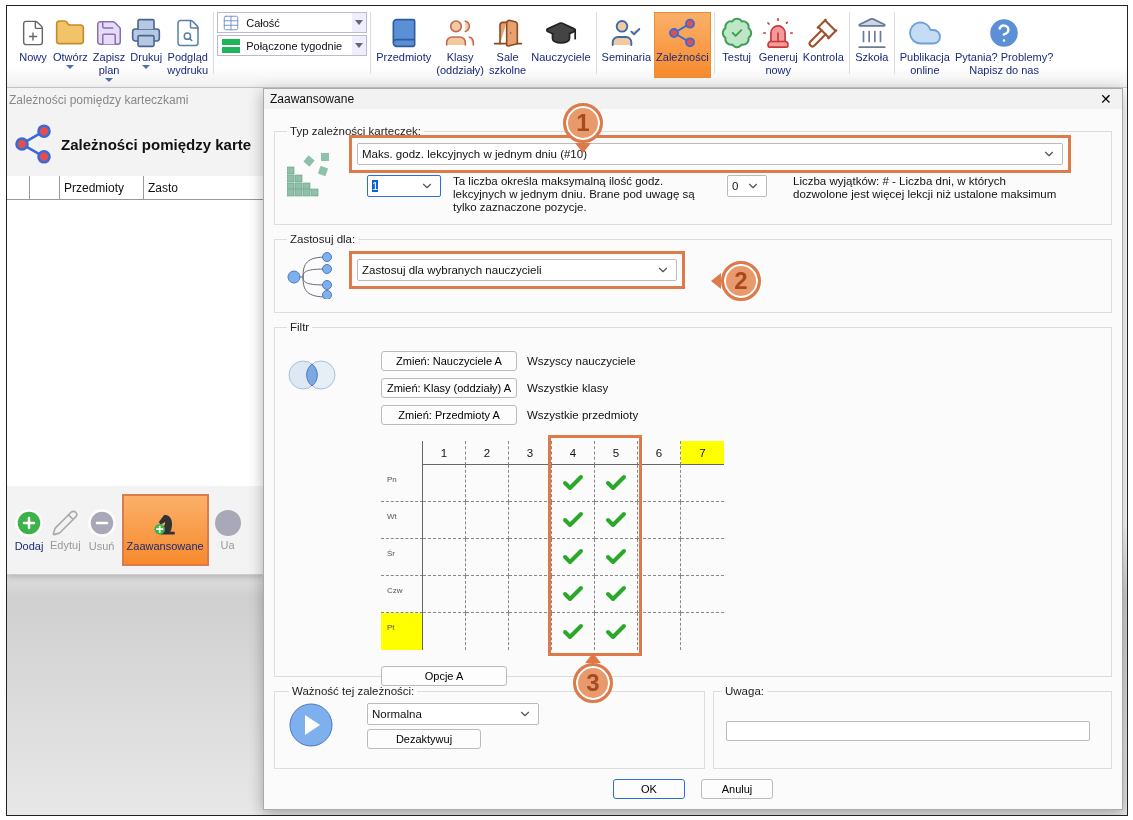 The height and width of the screenshot is (820, 1133). I want to click on window-heading: Zależności pomiędzy karte, so click(156, 144).